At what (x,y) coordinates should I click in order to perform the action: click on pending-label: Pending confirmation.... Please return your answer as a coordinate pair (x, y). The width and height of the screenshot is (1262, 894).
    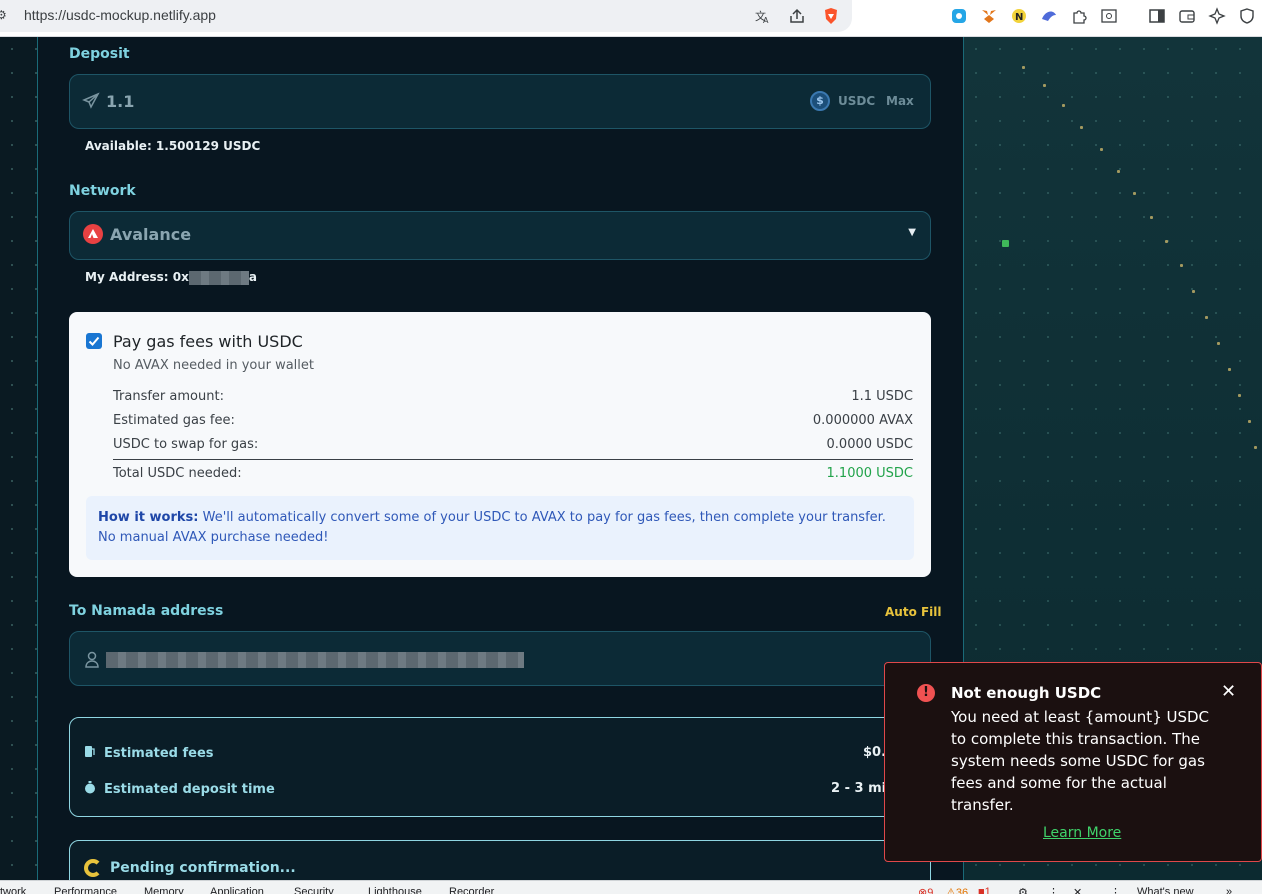
    Looking at the image, I should click on (203, 868).